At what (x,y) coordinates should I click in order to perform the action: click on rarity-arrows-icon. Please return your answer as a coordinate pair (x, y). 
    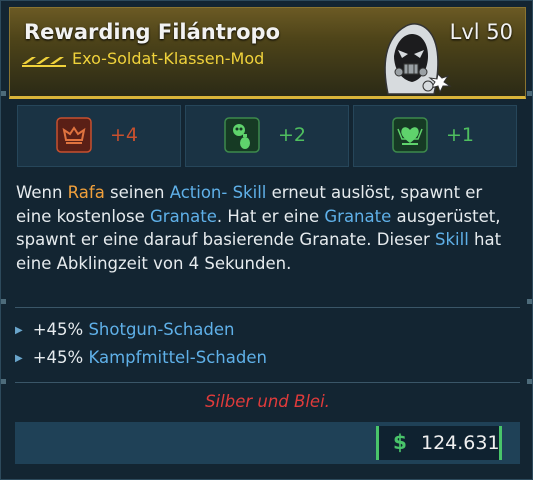
    Looking at the image, I should click on (44, 62).